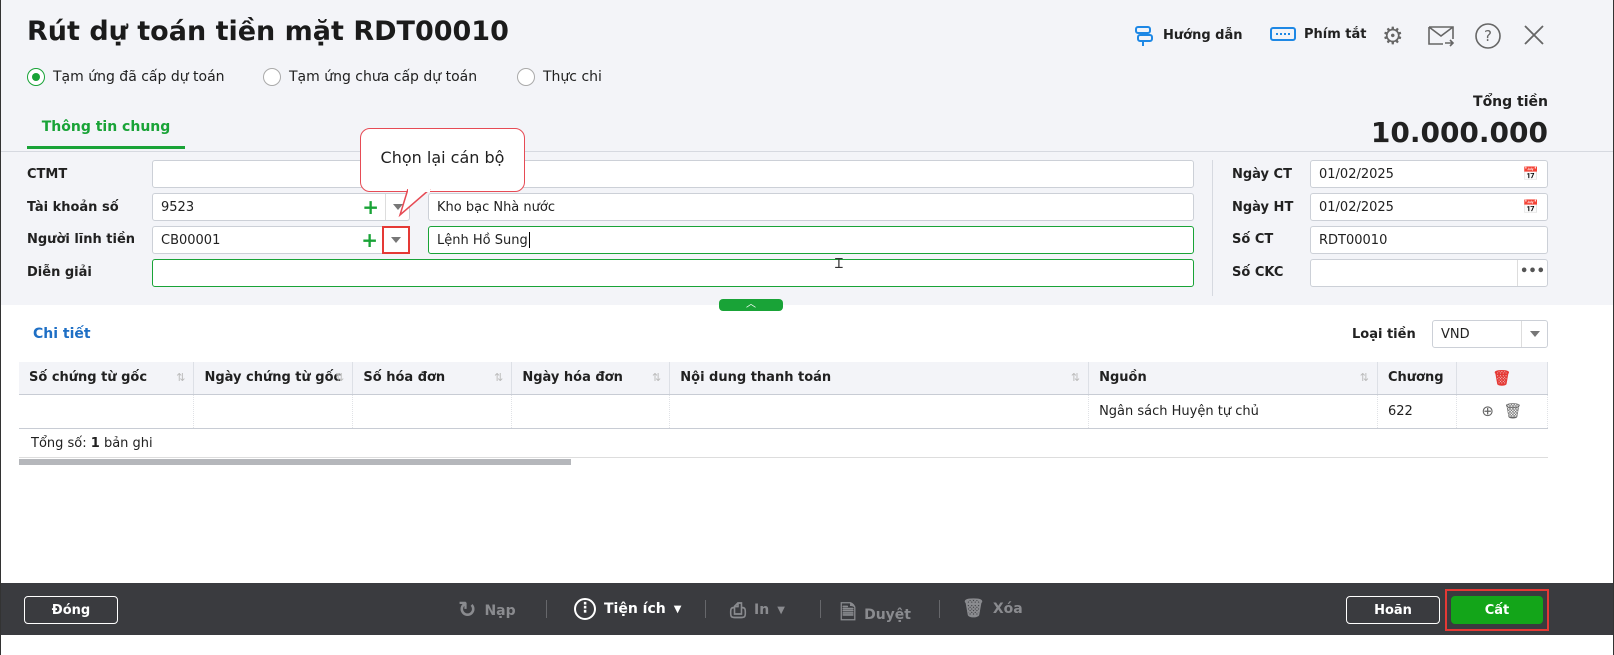  I want to click on guide-button: Hướng dẫn, so click(1188, 35).